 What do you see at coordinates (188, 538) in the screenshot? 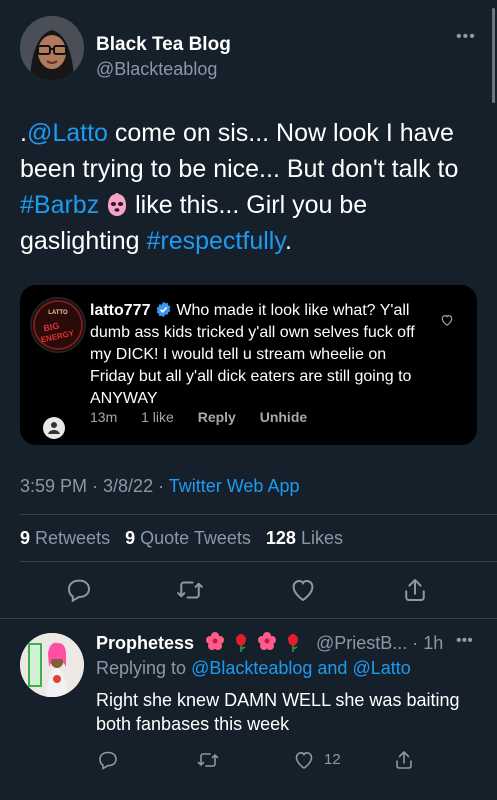
I see `quotes-stat: 9 Quote Tweets` at bounding box center [188, 538].